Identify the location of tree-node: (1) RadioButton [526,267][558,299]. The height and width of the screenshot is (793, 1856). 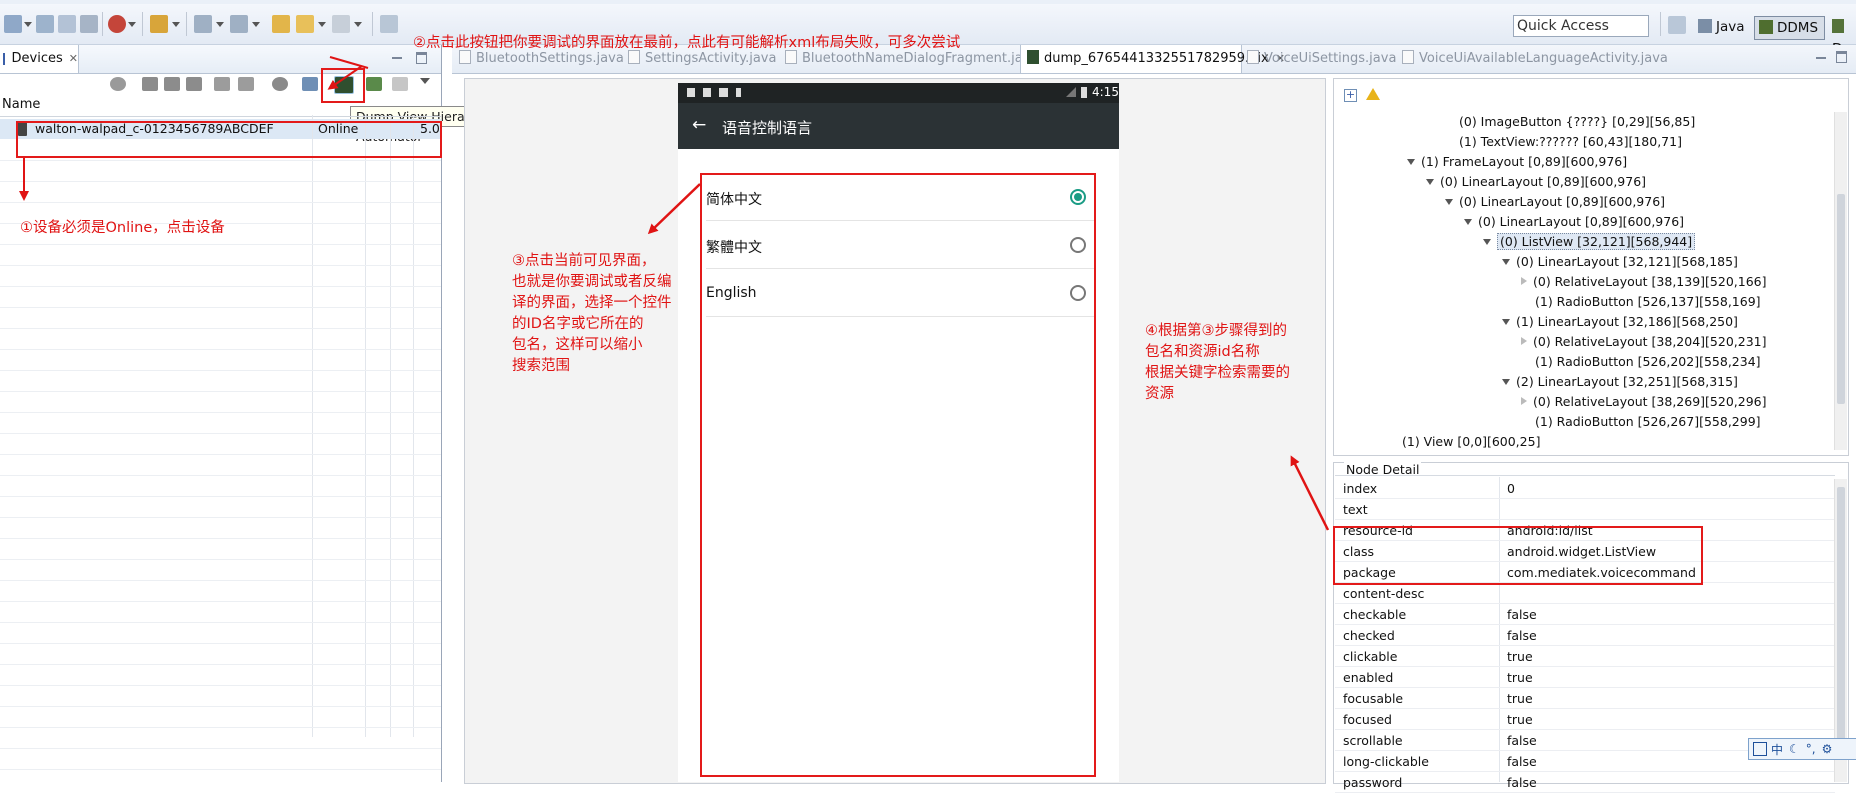
(1641, 421).